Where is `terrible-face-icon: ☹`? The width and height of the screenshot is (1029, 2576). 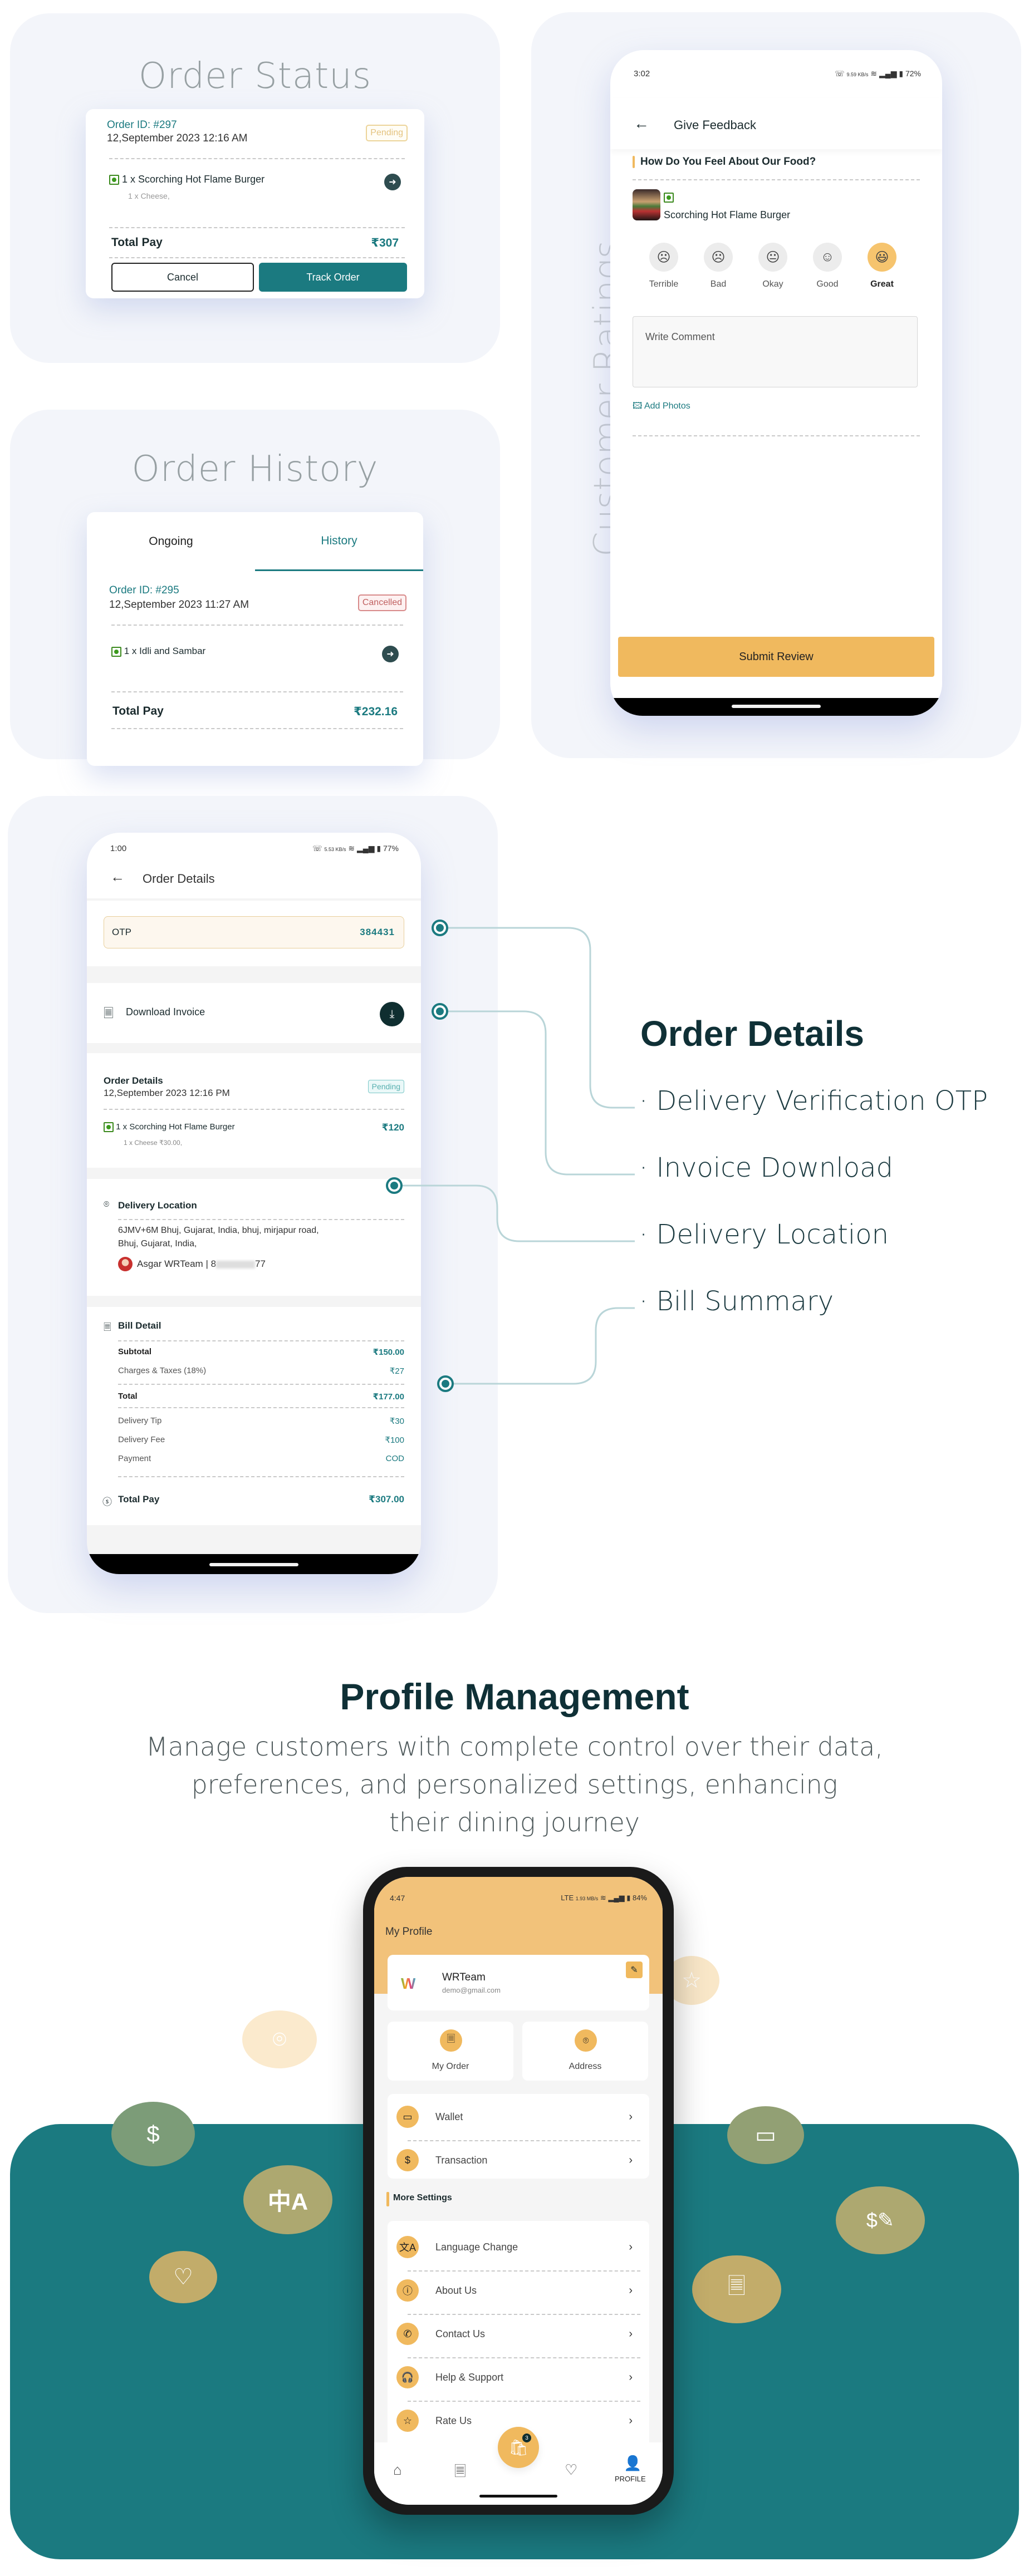
terrible-face-icon: ☹ is located at coordinates (663, 257).